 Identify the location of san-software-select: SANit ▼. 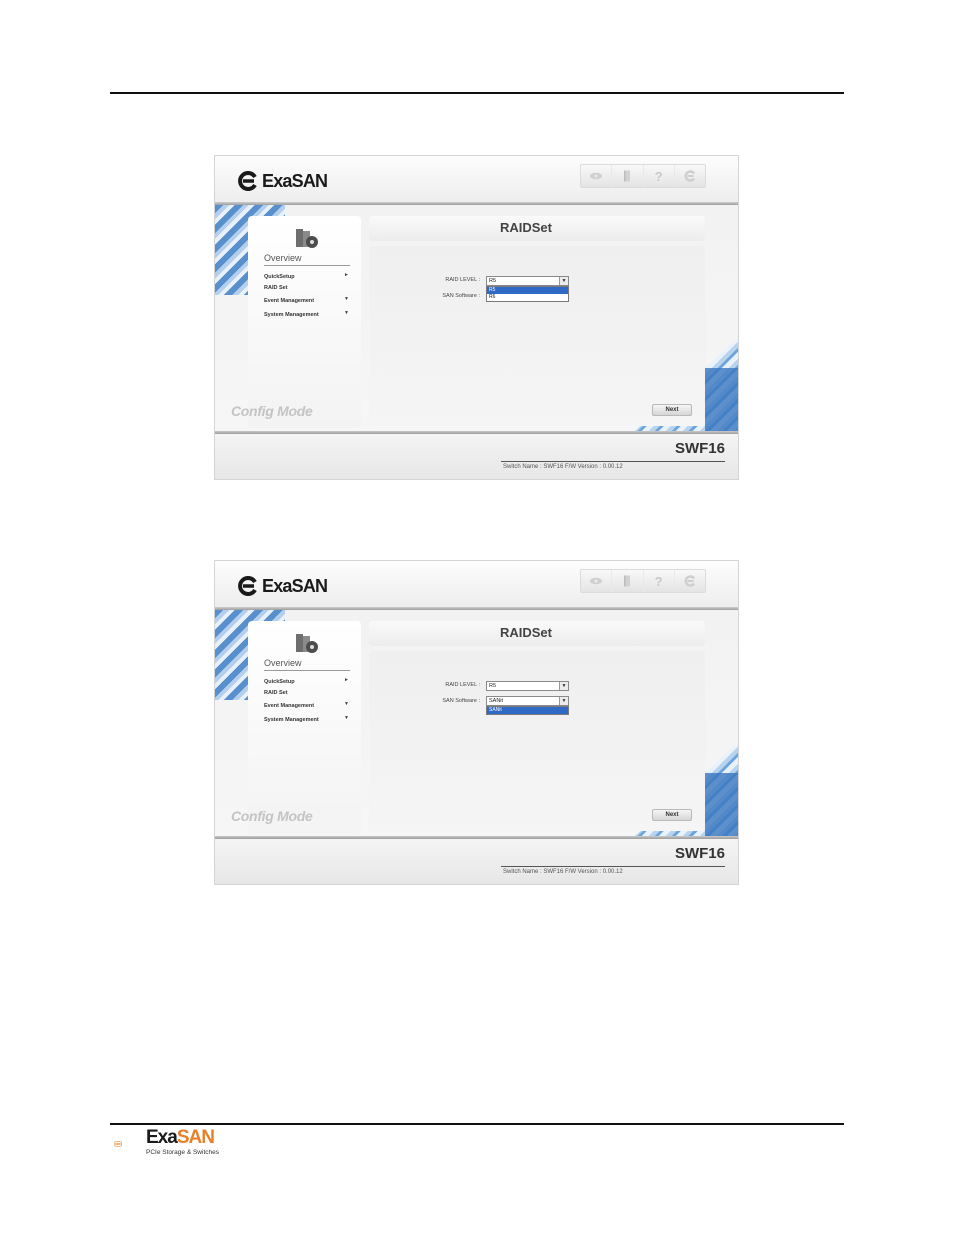
(527, 701).